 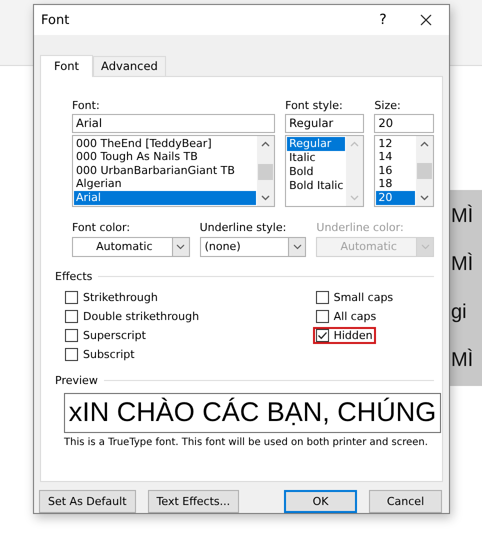 What do you see at coordinates (132, 316) in the screenshot?
I see `checkbox: Double strikethrough` at bounding box center [132, 316].